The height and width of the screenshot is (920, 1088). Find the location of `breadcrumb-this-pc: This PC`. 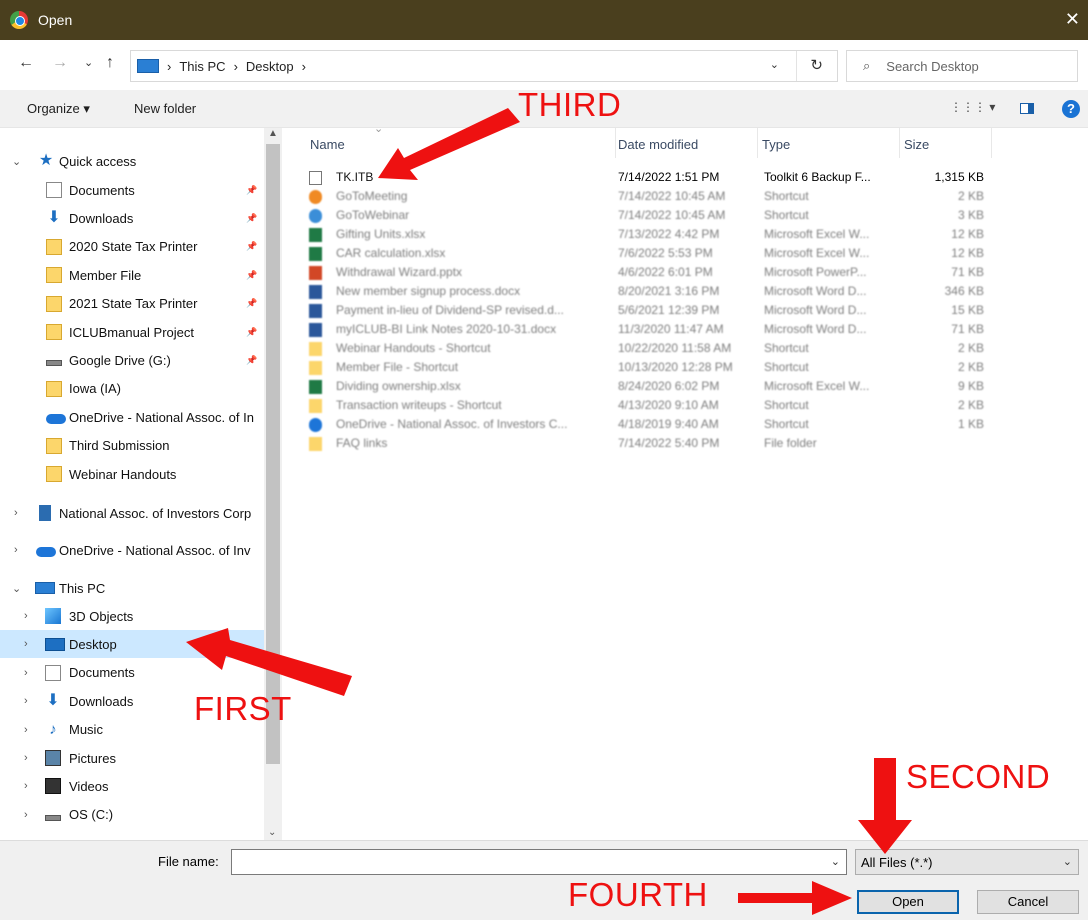

breadcrumb-this-pc: This PC is located at coordinates (202, 66).